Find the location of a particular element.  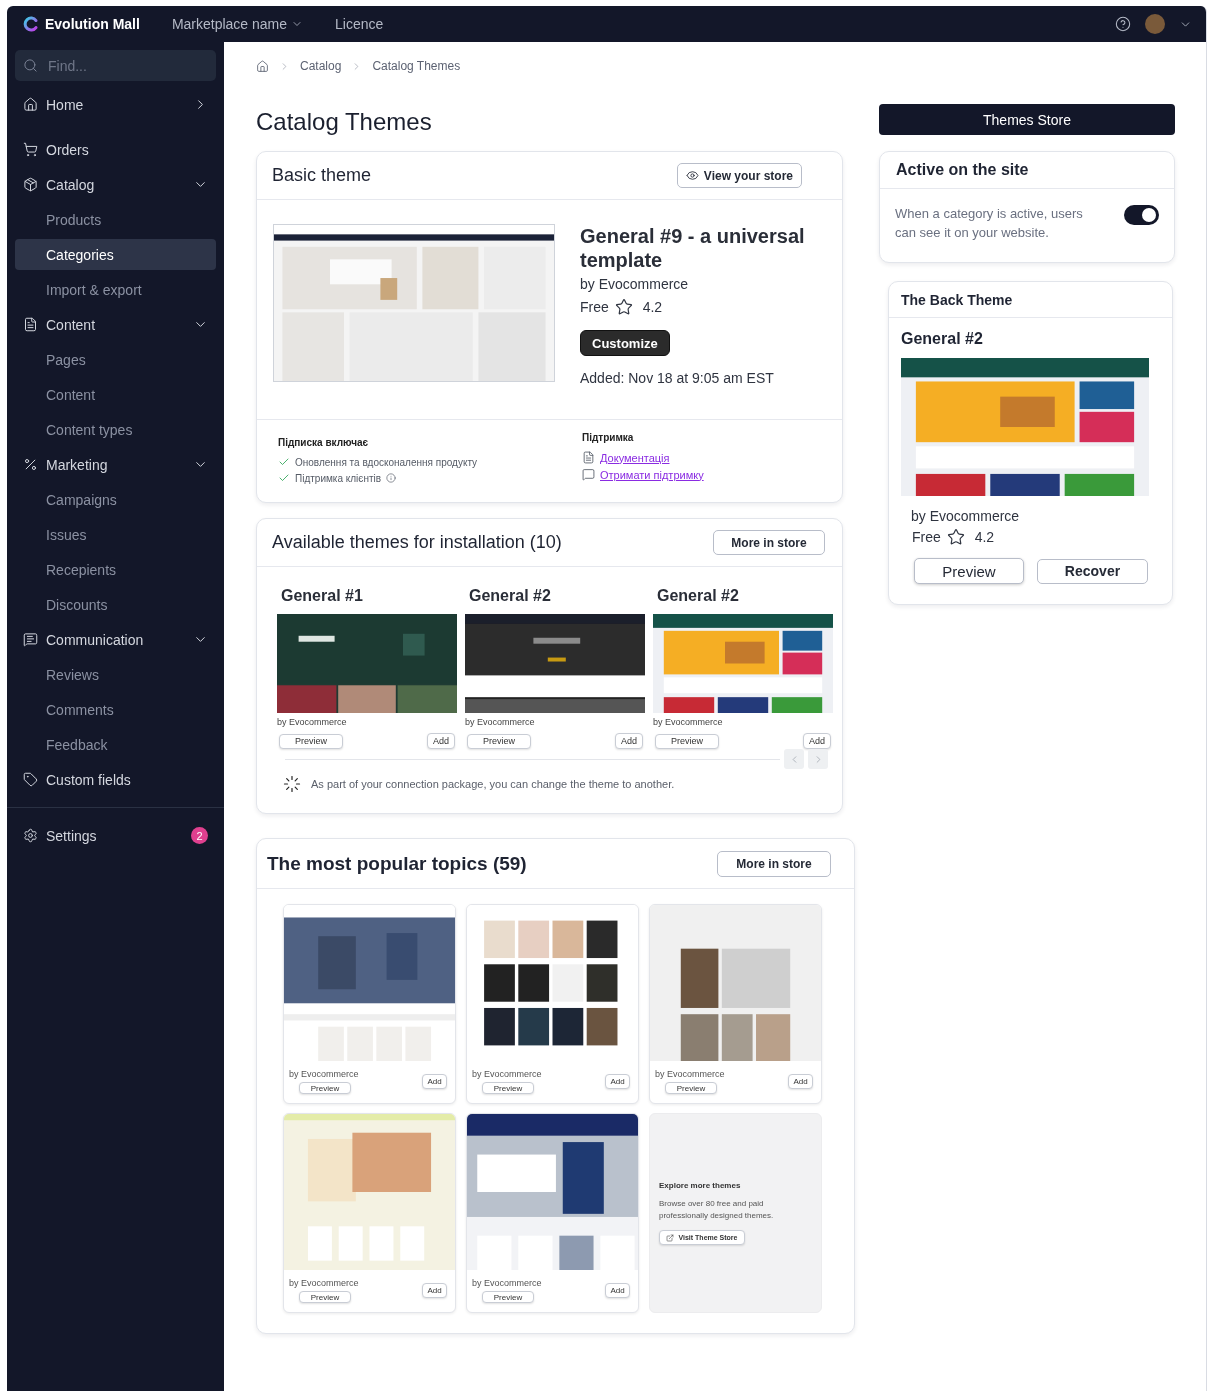

speech-bubble-icon is located at coordinates (588, 474).